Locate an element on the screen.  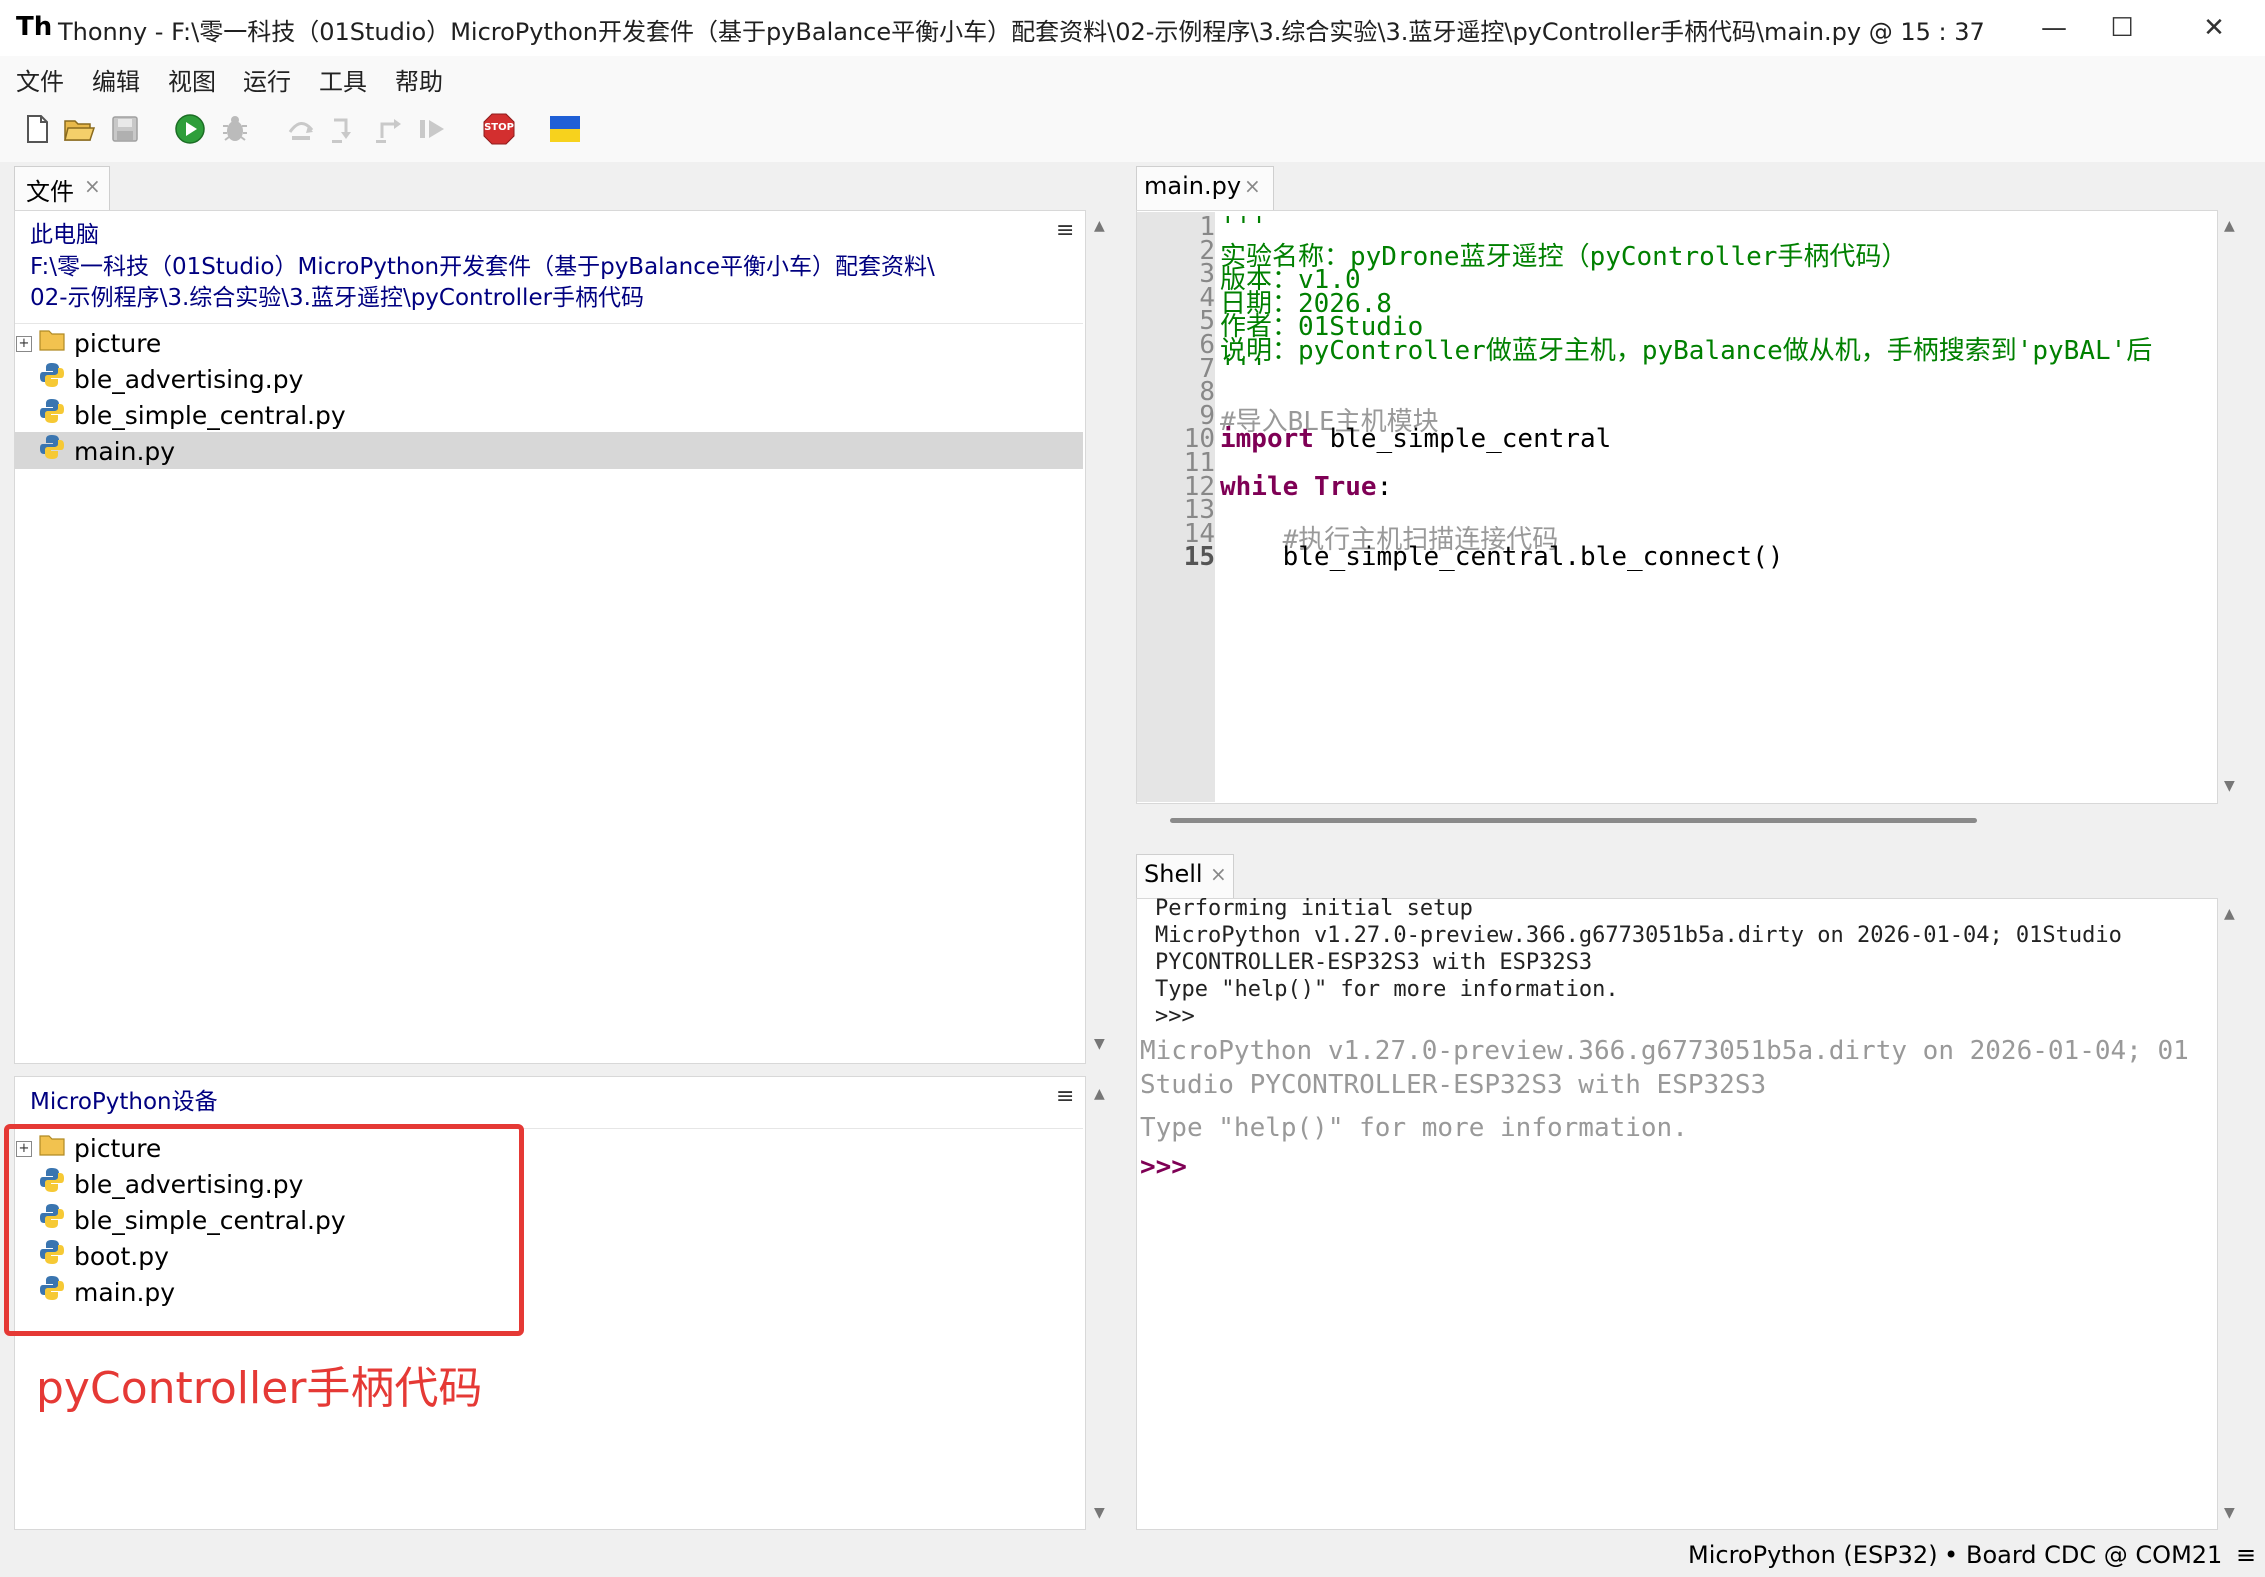
step-over-icon is located at coordinates (301, 129).